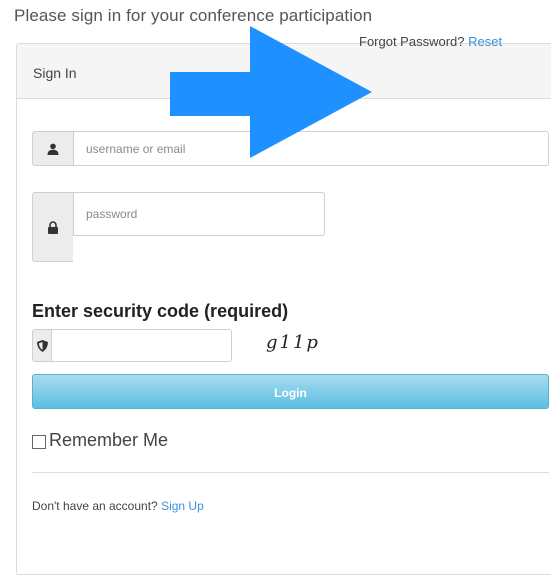 Image resolution: width=551 pixels, height=575 pixels. I want to click on security-code-label: Enter security code (required), so click(160, 311).